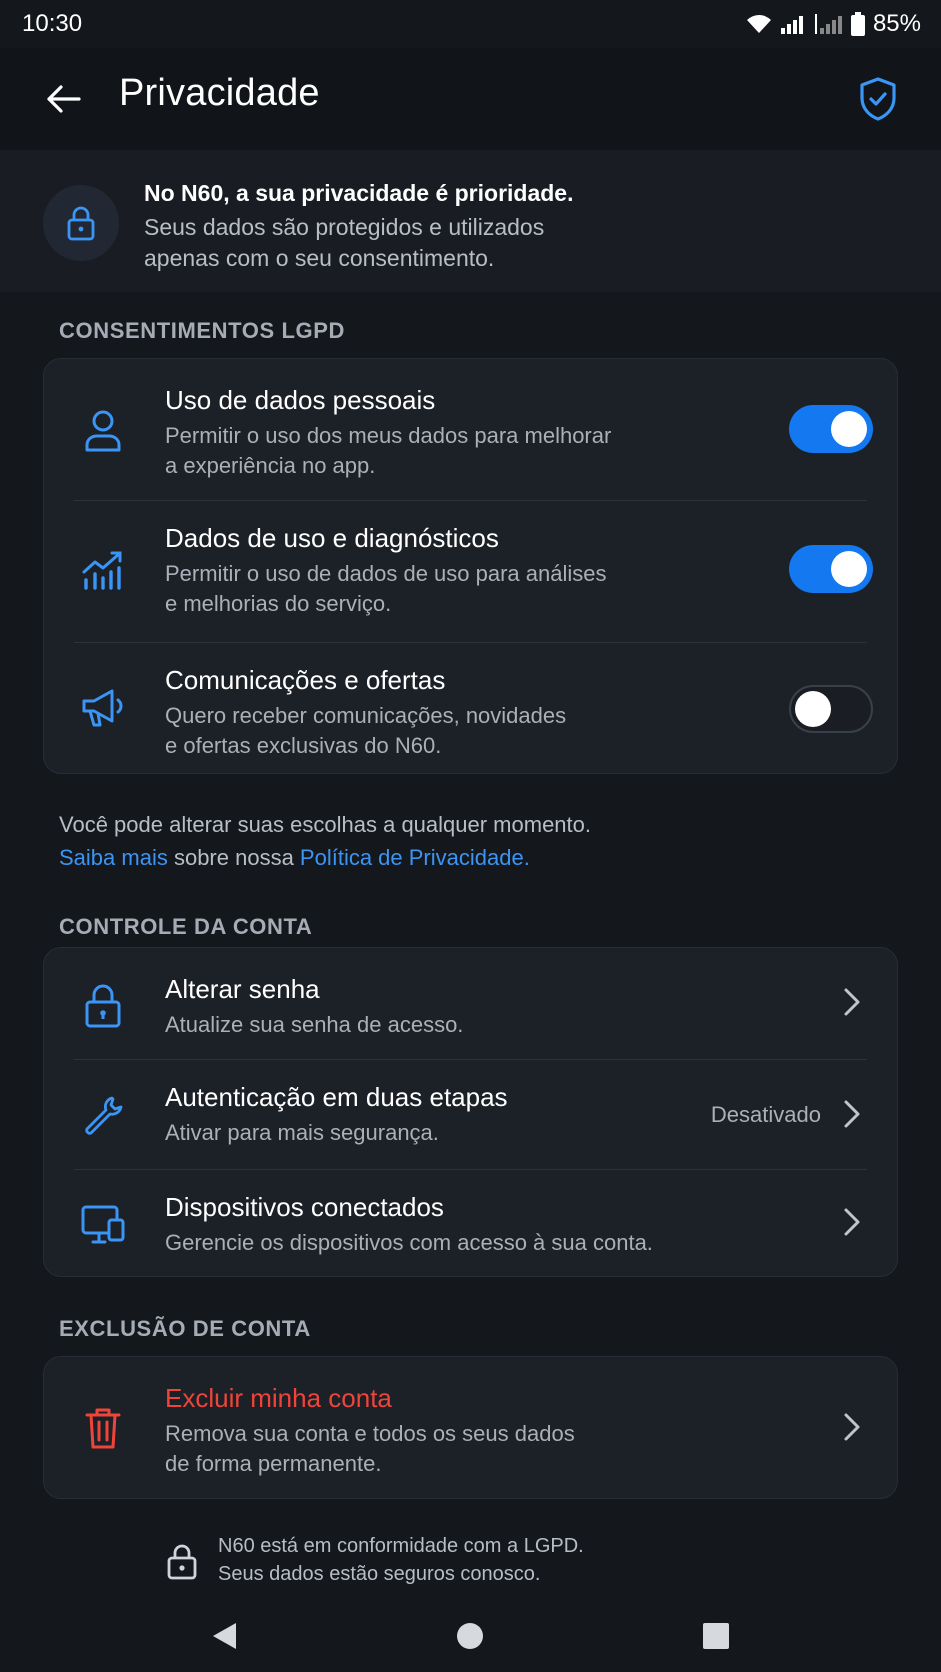 The image size is (941, 1672). What do you see at coordinates (319, 258) in the screenshot?
I see `intro-text-line: apenas com o seu consentimento.` at bounding box center [319, 258].